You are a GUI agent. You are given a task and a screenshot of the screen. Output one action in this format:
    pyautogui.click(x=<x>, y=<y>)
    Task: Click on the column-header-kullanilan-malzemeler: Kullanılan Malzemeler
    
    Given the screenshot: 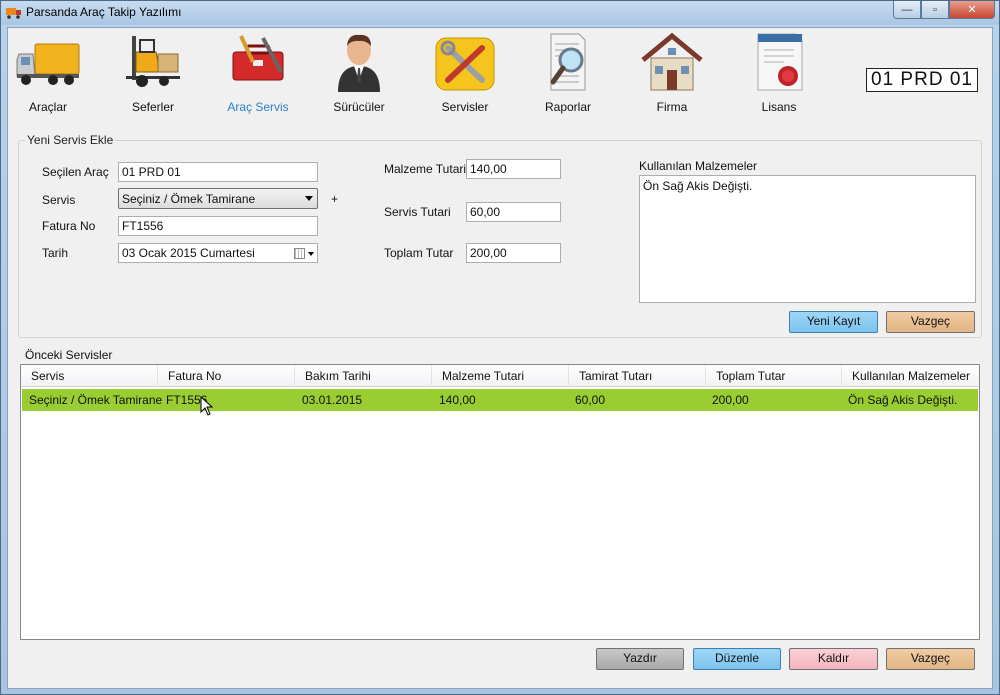 What is the action you would take?
    pyautogui.click(x=910, y=376)
    